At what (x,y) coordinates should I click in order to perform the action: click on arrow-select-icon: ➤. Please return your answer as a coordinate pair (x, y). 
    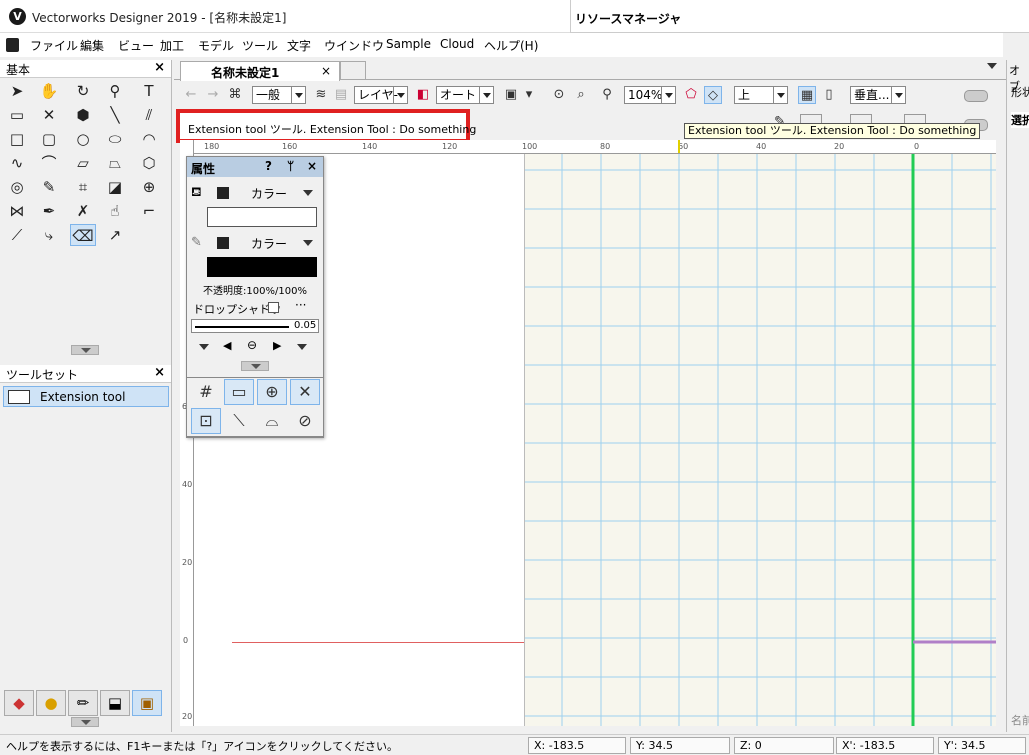
    Looking at the image, I should click on (17, 91).